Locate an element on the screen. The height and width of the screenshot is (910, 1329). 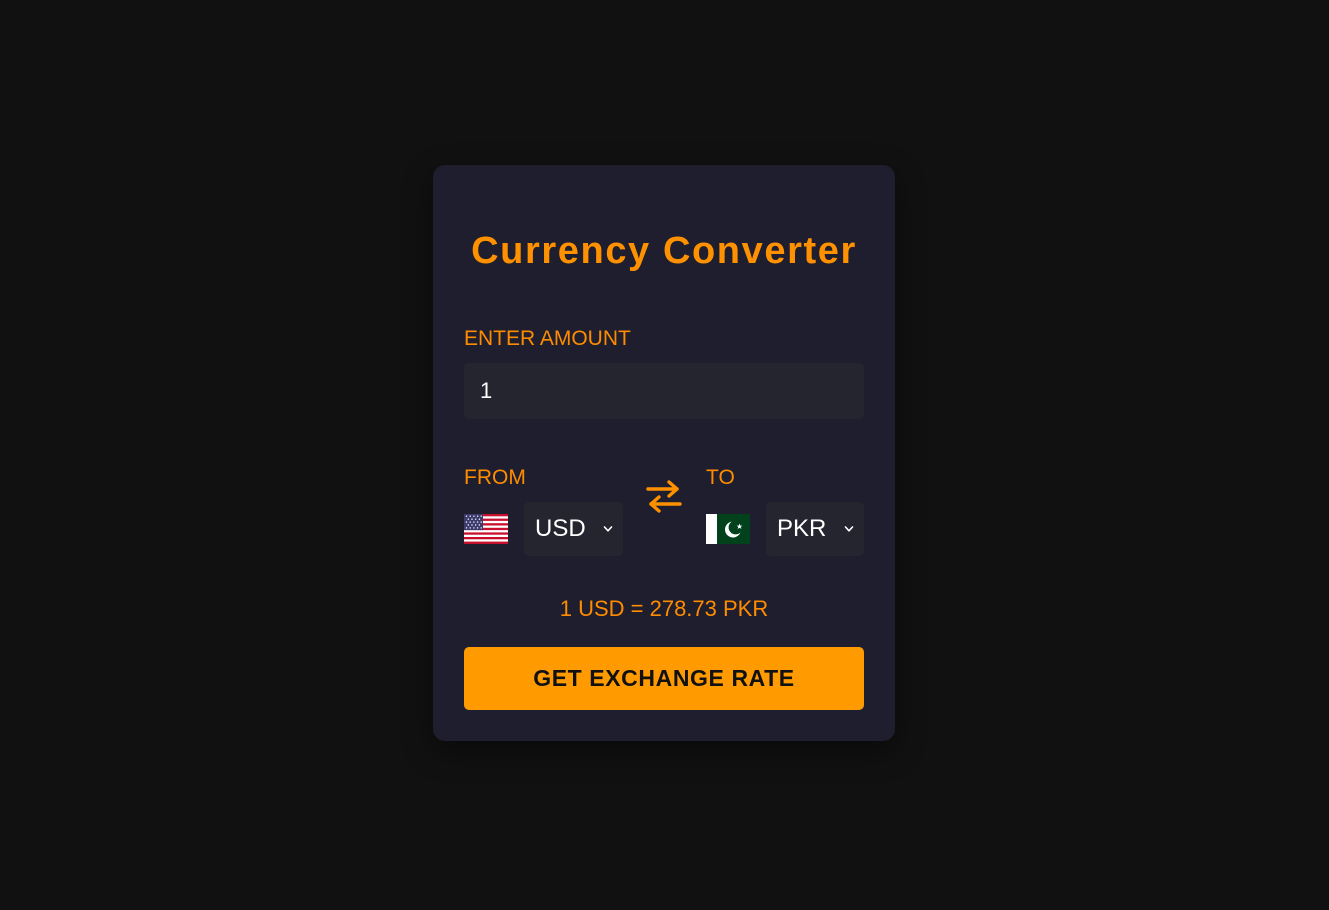
us-flag-icon is located at coordinates (486, 529).